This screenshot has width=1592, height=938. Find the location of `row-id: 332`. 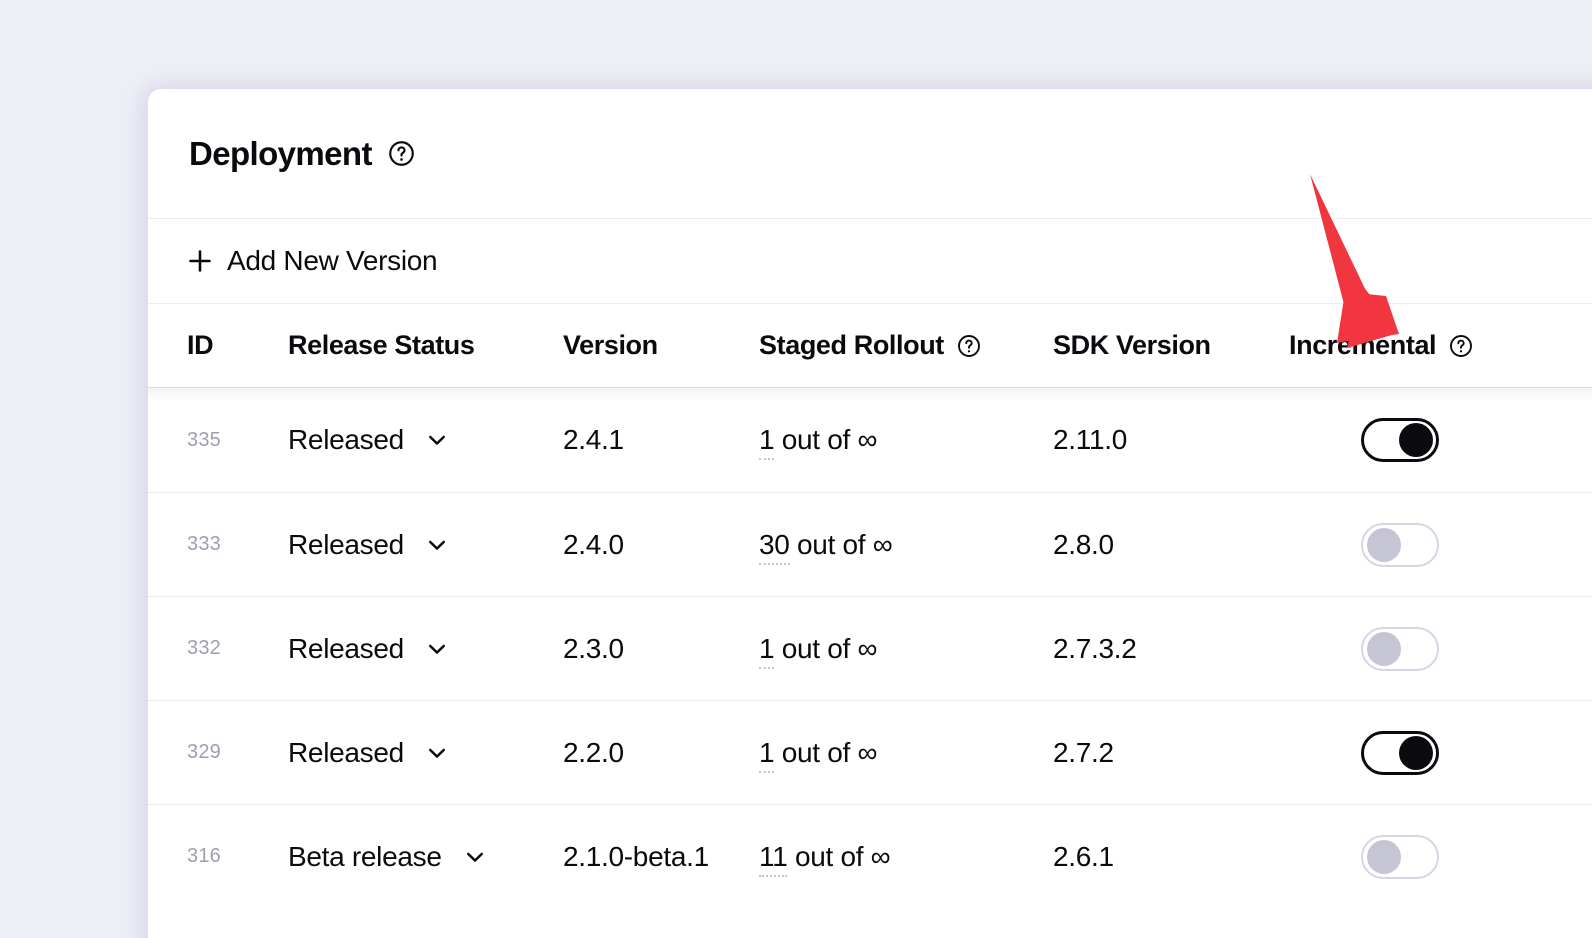

row-id: 332 is located at coordinates (204, 648).